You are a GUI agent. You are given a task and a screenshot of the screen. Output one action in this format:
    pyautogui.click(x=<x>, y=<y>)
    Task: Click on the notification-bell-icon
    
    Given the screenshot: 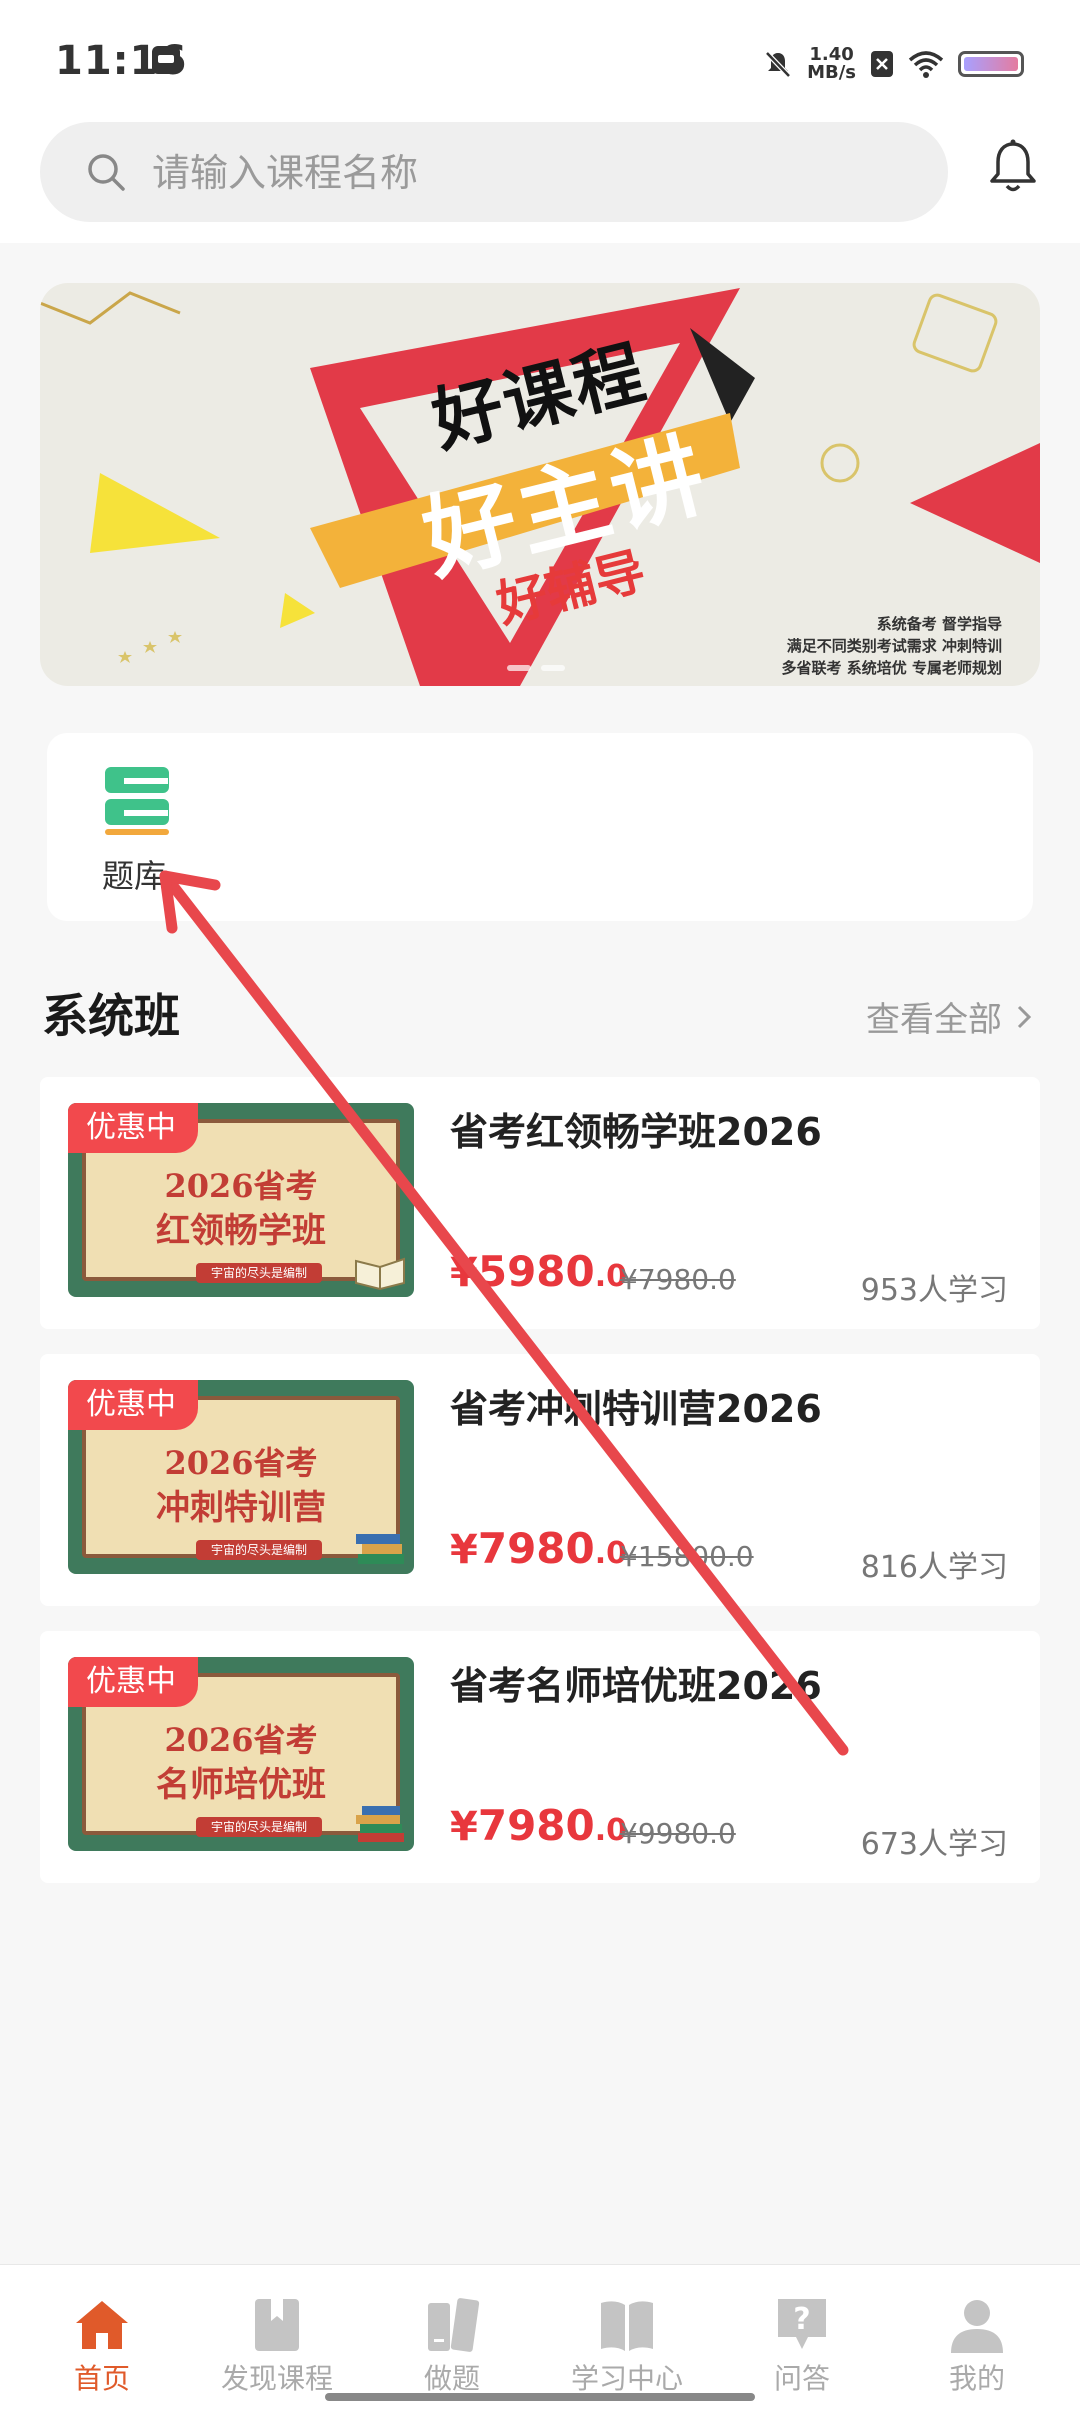 What is the action you would take?
    pyautogui.click(x=1013, y=166)
    